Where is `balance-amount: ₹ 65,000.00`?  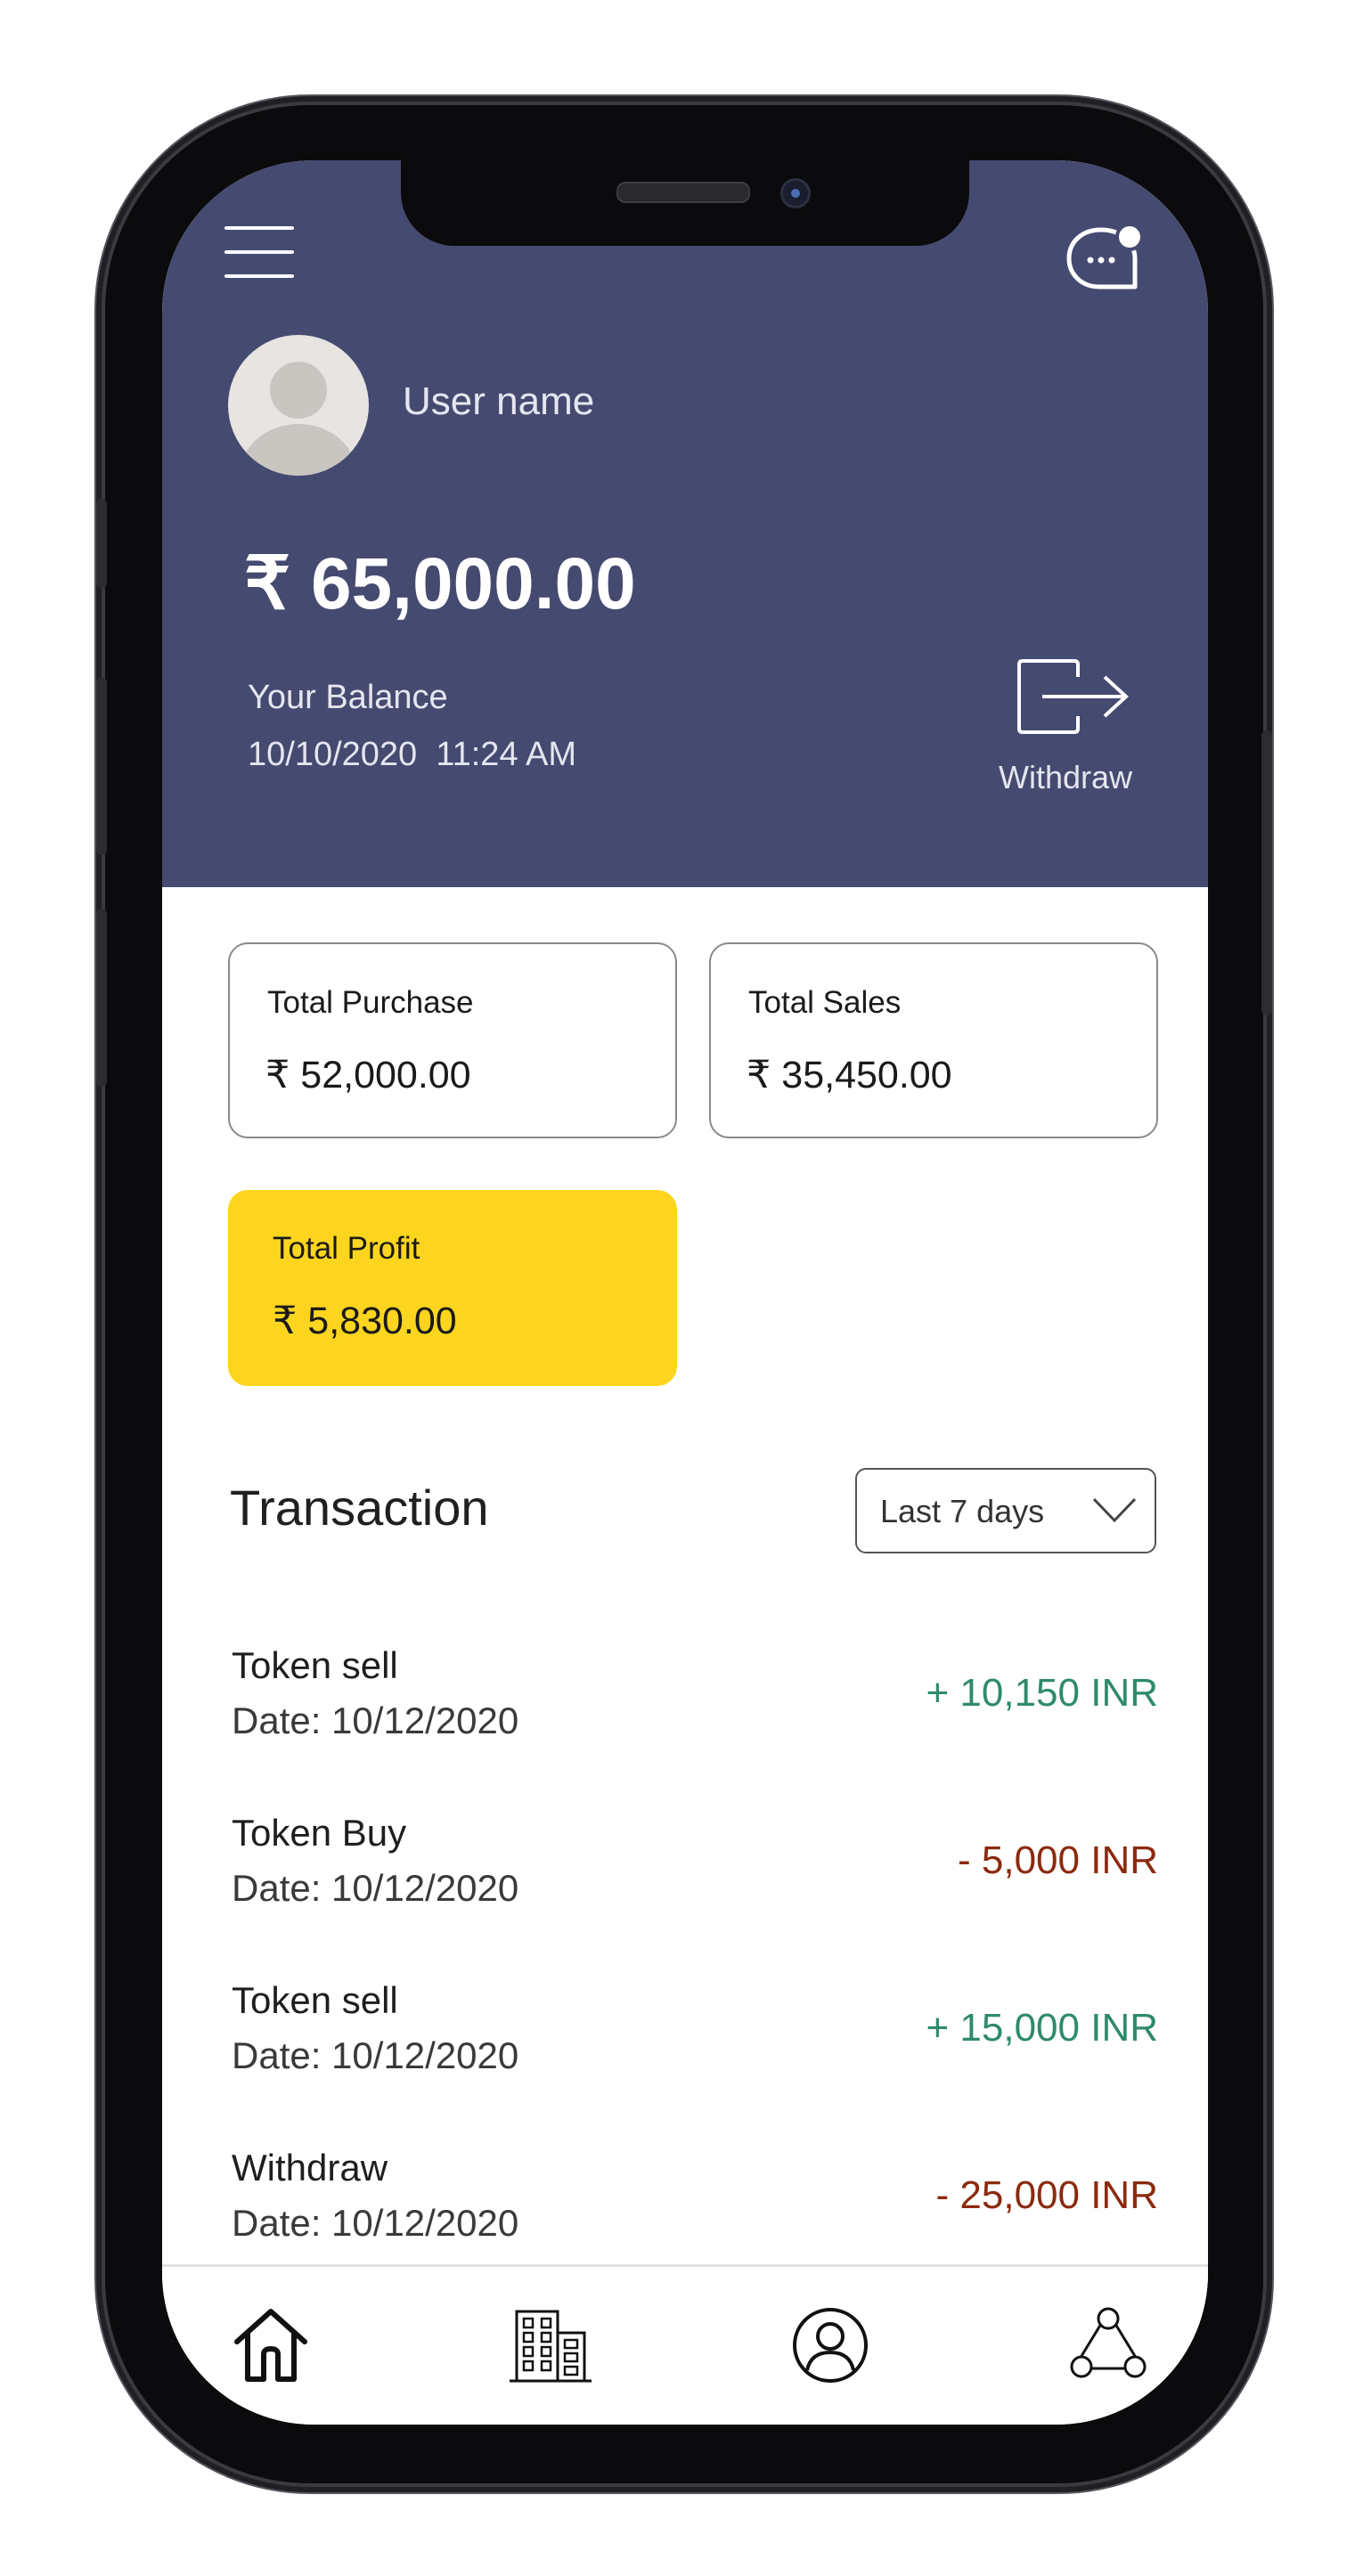
balance-amount: ₹ 65,000.00 is located at coordinates (440, 583).